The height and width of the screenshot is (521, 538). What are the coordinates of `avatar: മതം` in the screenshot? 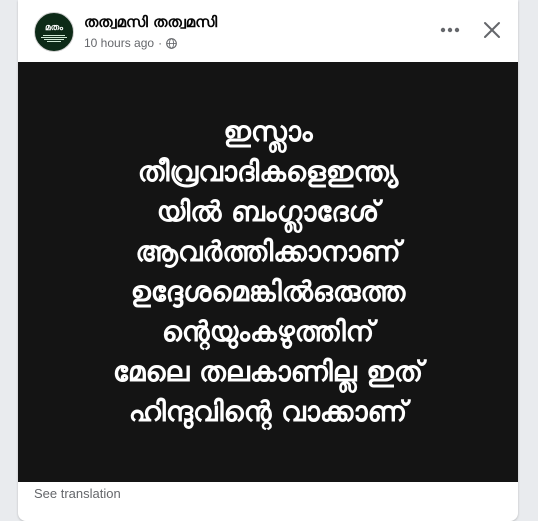 It's located at (54, 32).